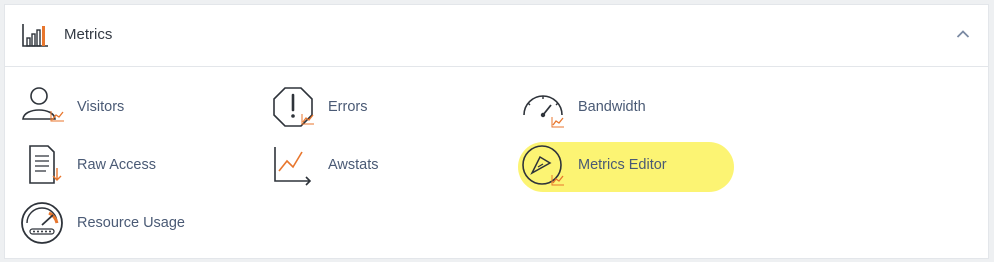 This screenshot has width=994, height=262. I want to click on item-resource-usage: Resource Usage, so click(102, 223).